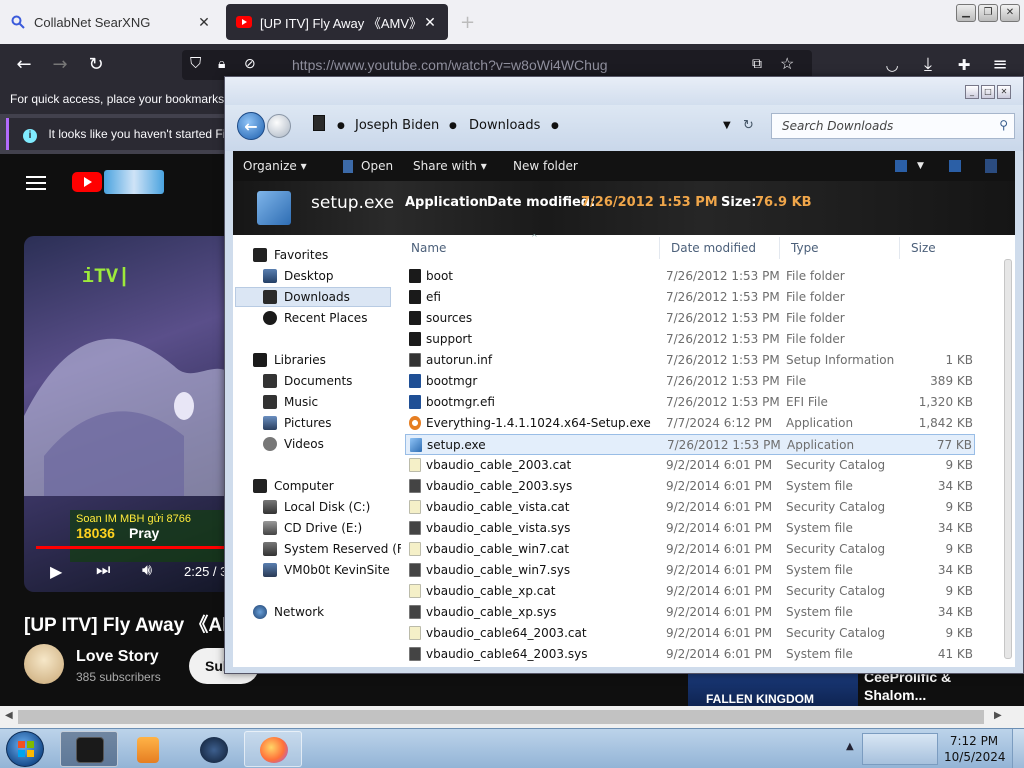 This screenshot has height=768, width=1024. What do you see at coordinates (1018, 748) in the screenshot?
I see `show-desktop-button` at bounding box center [1018, 748].